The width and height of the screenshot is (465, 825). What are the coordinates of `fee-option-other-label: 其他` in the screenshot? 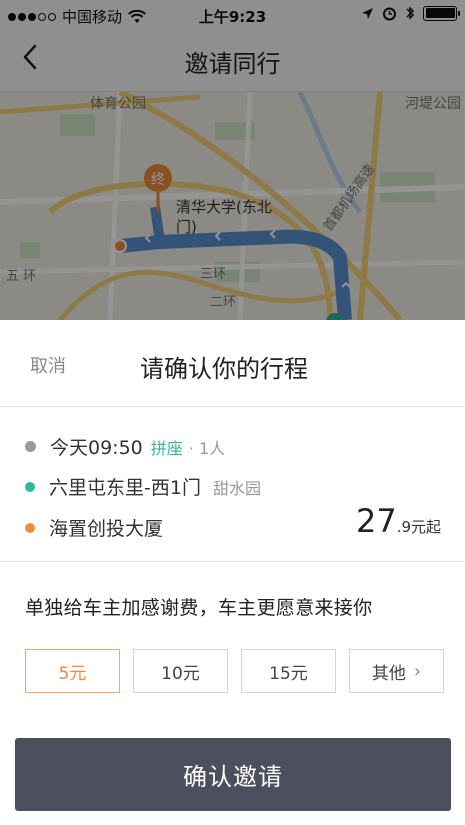 It's located at (388, 673).